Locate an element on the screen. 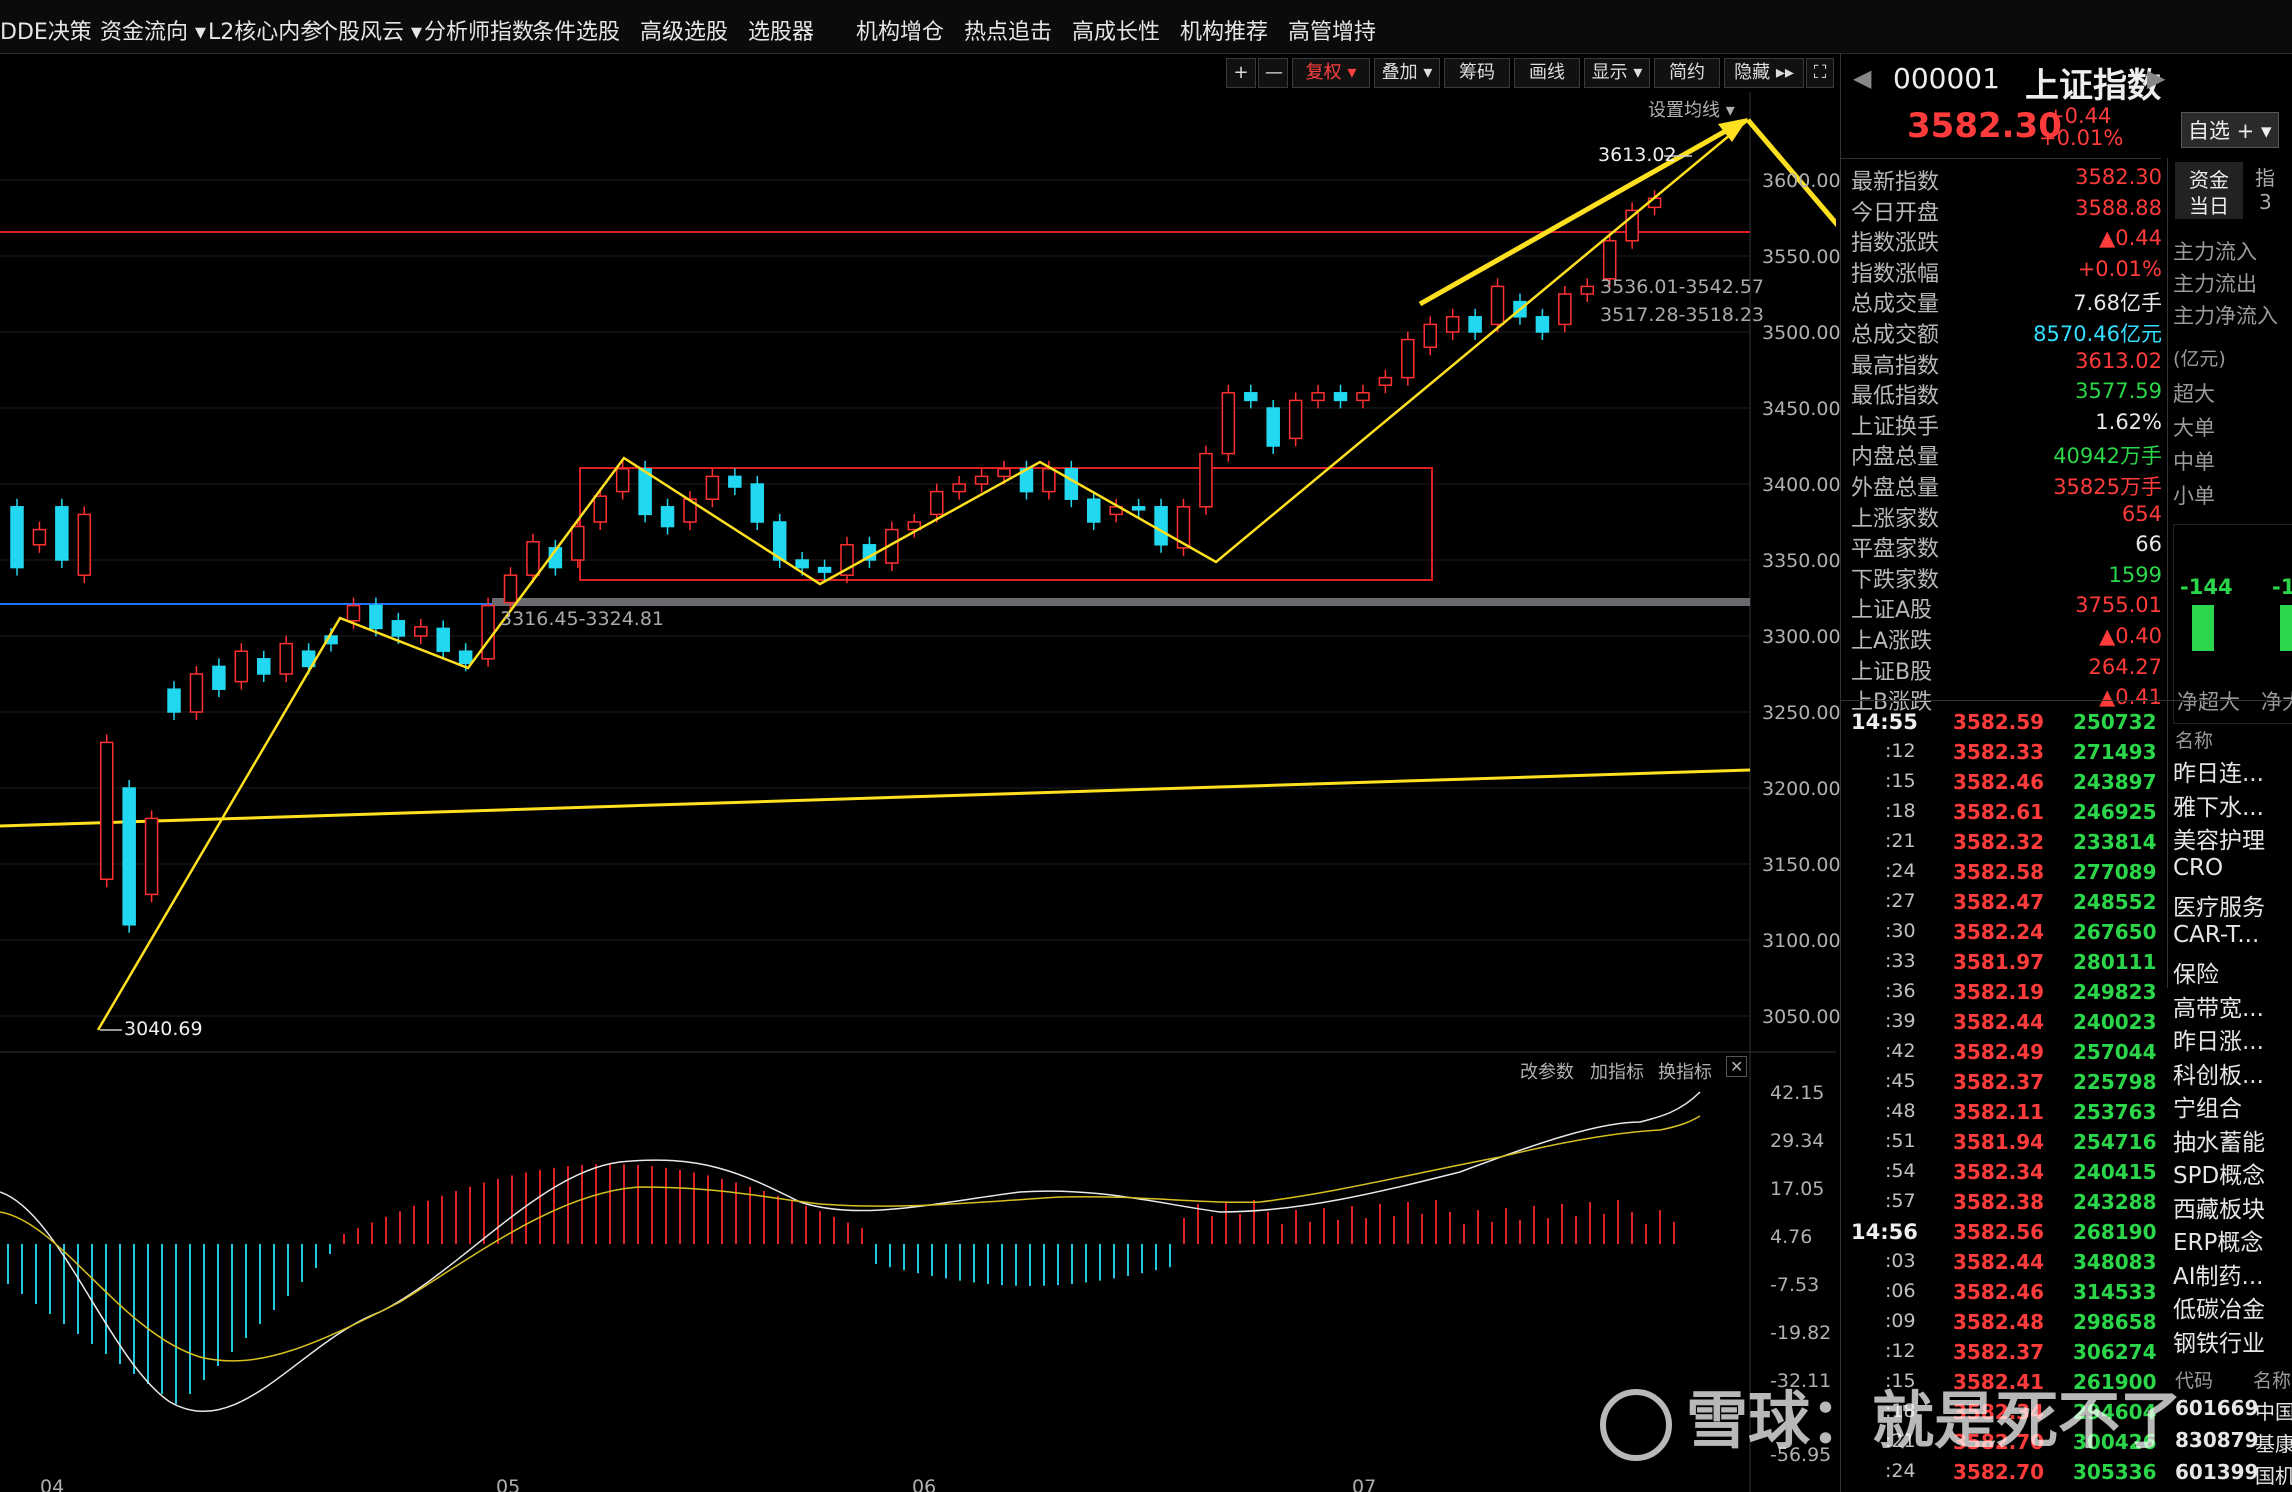 This screenshot has width=2292, height=1492. menu-item-inst-increase: 机构增仓 is located at coordinates (900, 30).